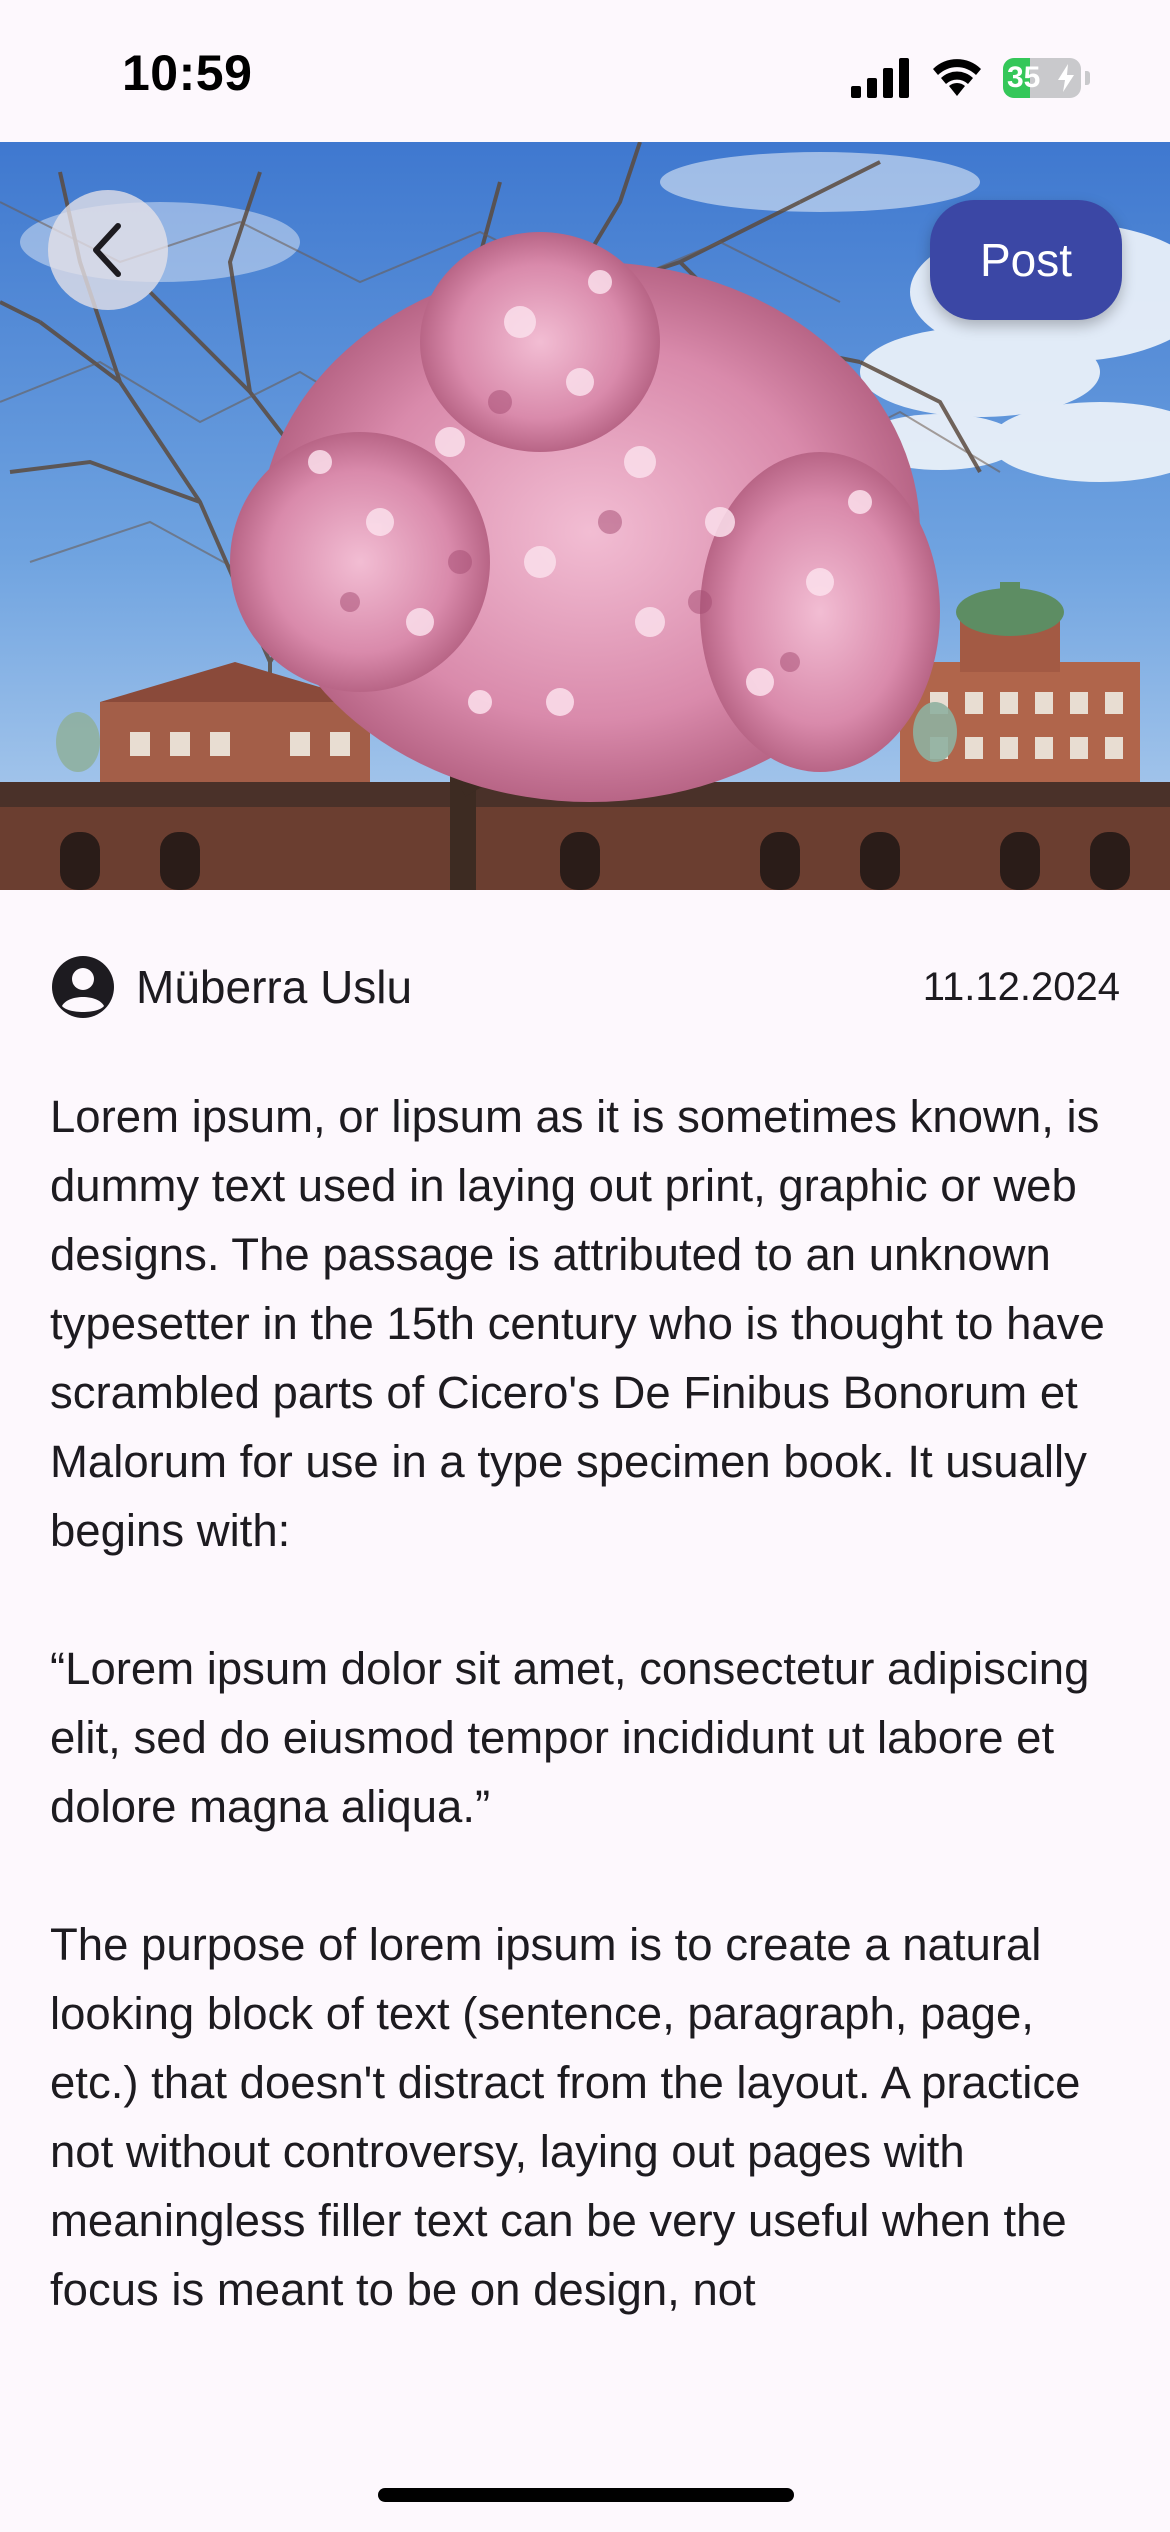 The image size is (1170, 2532). Describe the element at coordinates (957, 77) in the screenshot. I see `wifi-icon` at that location.